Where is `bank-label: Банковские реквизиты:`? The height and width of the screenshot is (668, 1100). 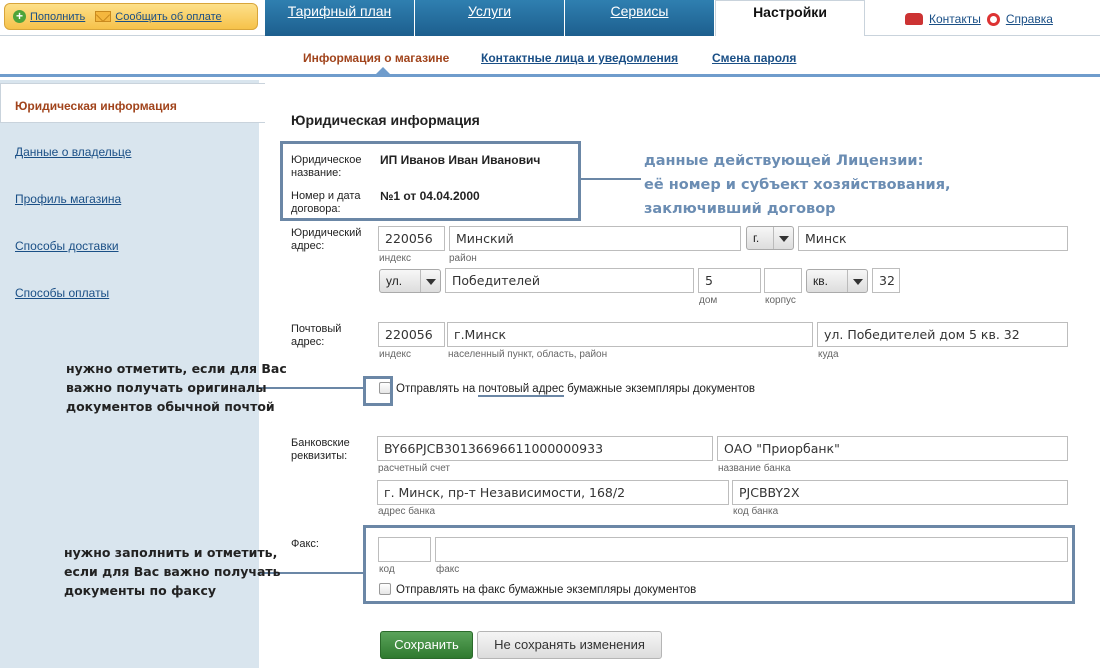
bank-label: Банковские реквизиты: is located at coordinates (320, 449).